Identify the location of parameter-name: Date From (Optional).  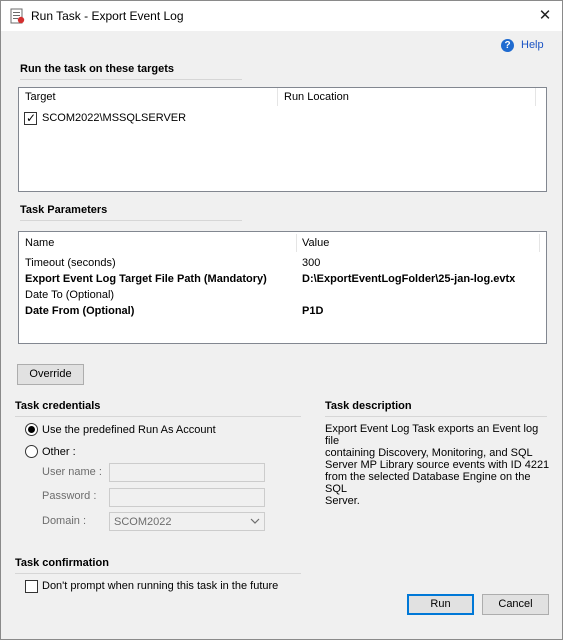
(80, 311).